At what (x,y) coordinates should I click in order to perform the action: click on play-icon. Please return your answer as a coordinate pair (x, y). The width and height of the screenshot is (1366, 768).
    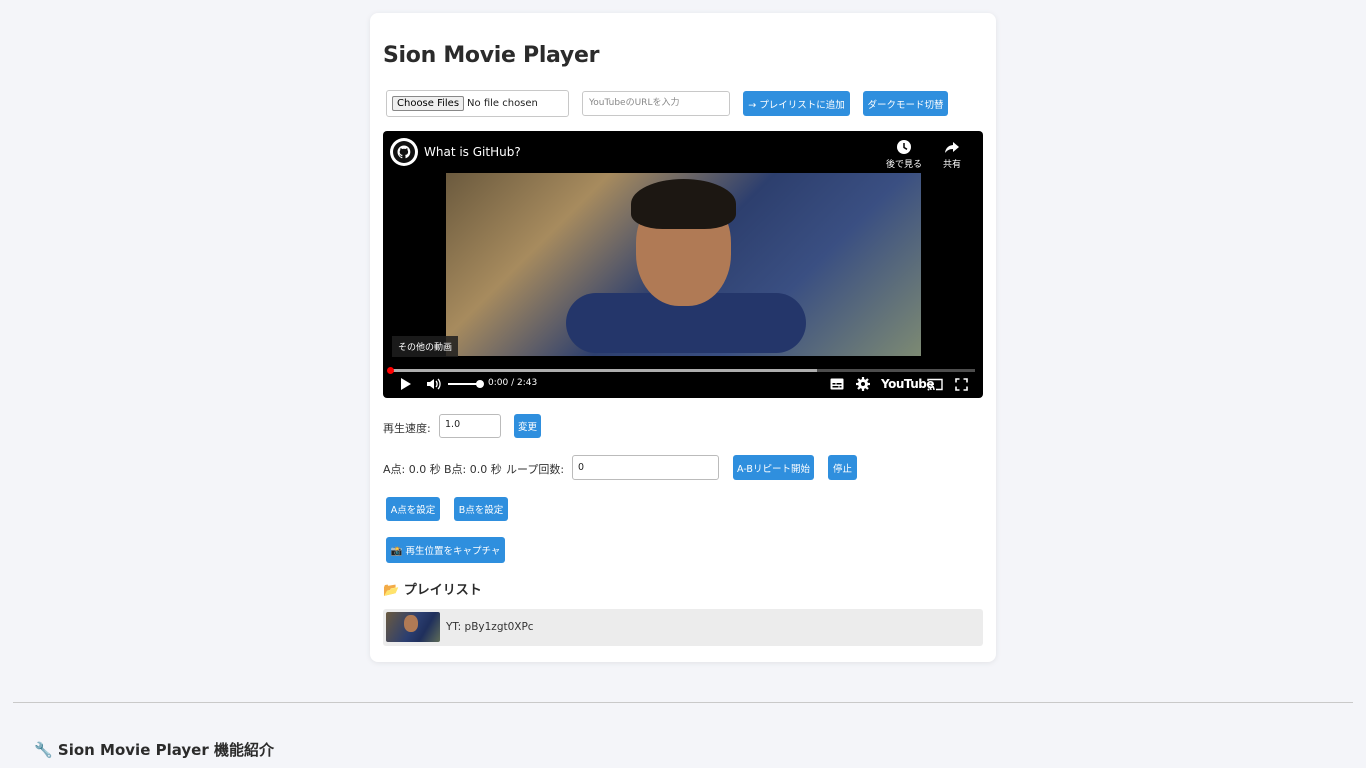
    Looking at the image, I should click on (406, 384).